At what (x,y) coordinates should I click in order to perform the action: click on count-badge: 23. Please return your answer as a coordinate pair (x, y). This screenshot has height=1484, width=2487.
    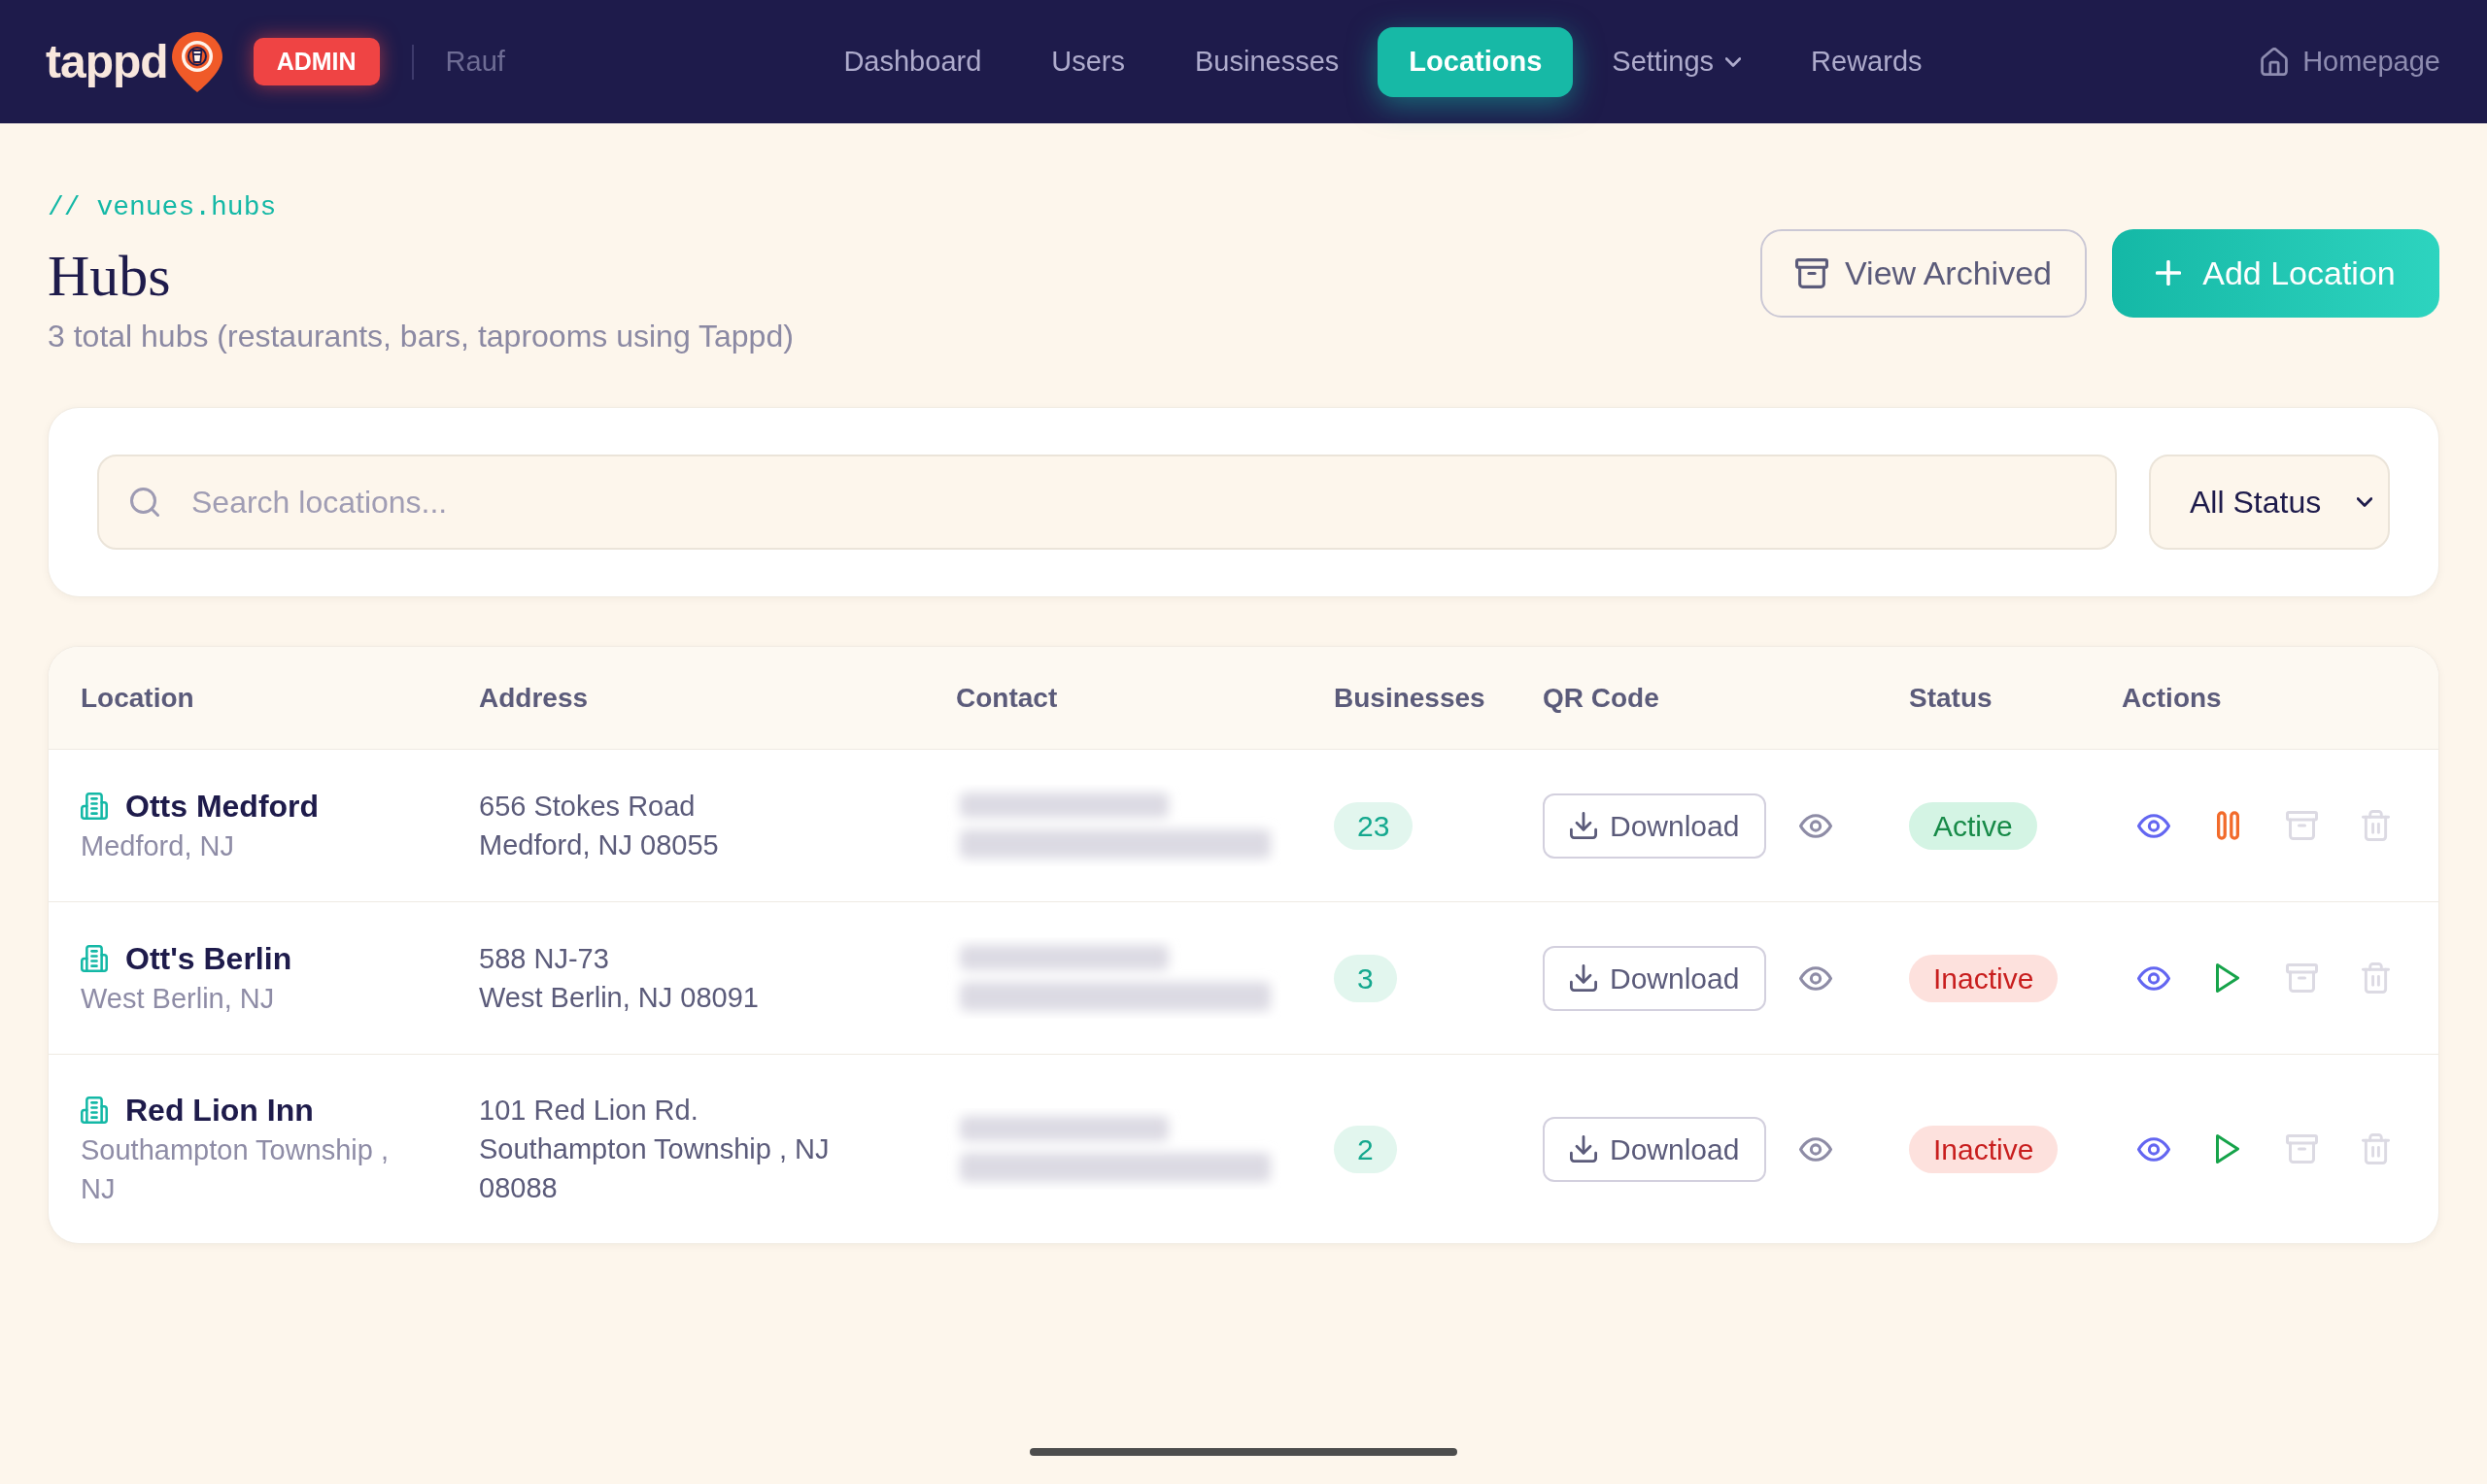
    Looking at the image, I should click on (1374, 825).